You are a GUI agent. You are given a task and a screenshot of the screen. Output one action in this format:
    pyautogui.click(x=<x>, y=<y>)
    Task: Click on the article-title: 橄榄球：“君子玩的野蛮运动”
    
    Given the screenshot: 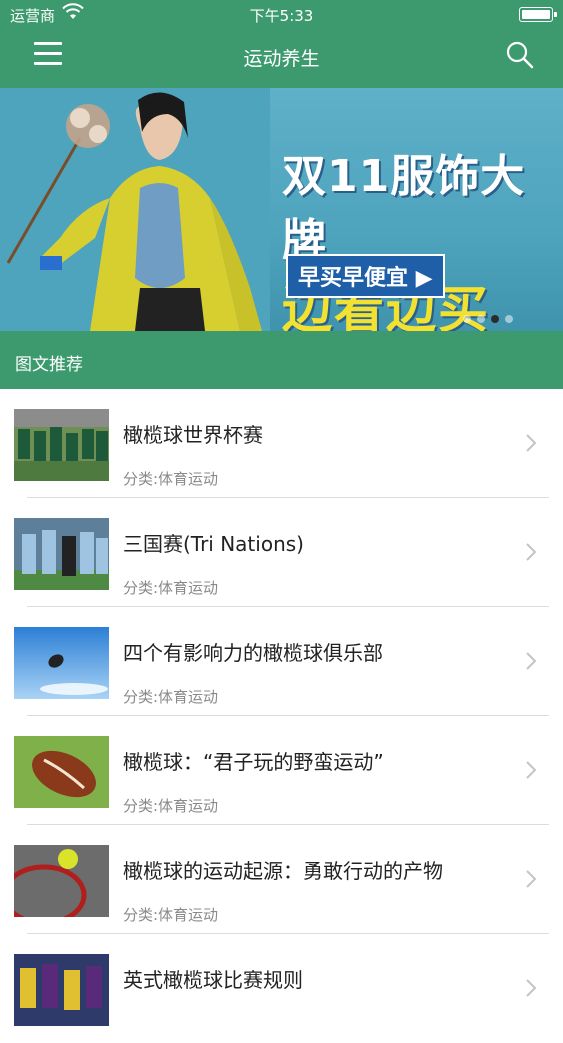 What is the action you would take?
    pyautogui.click(x=253, y=762)
    